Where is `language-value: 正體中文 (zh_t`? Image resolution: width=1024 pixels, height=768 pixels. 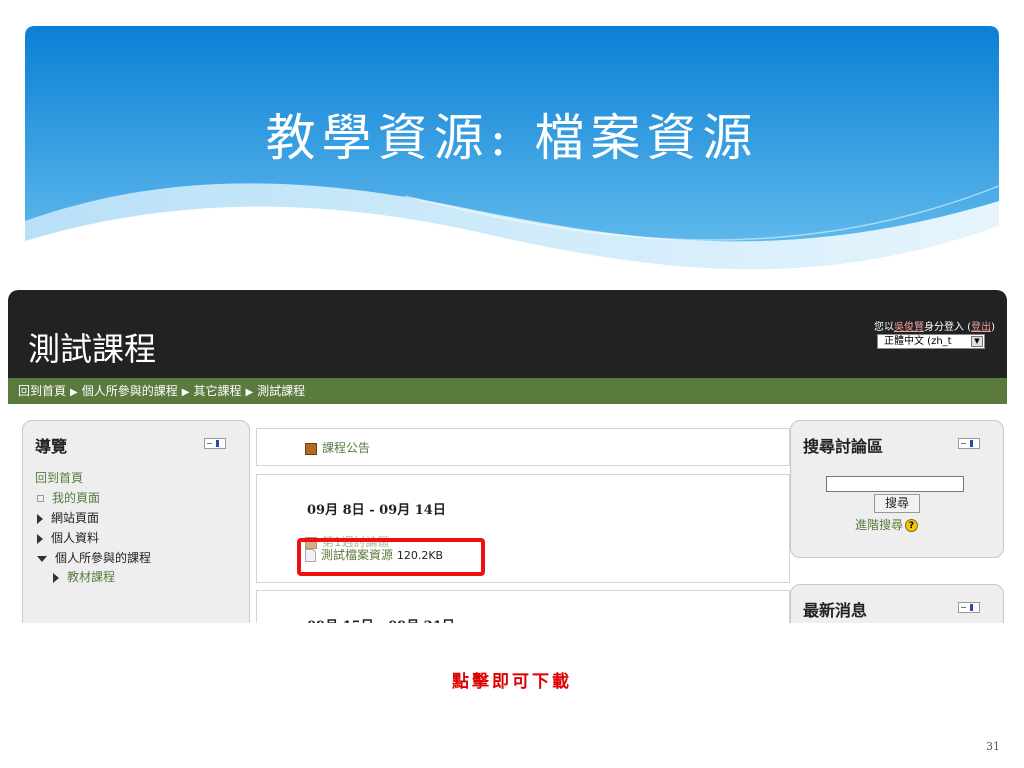
language-value: 正體中文 (zh_t is located at coordinates (918, 341).